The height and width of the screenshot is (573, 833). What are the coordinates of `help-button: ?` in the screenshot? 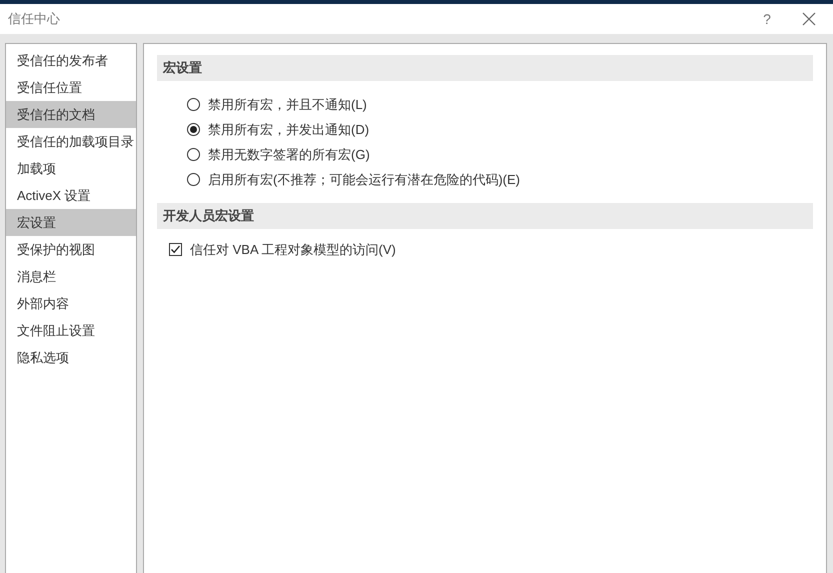 It's located at (767, 19).